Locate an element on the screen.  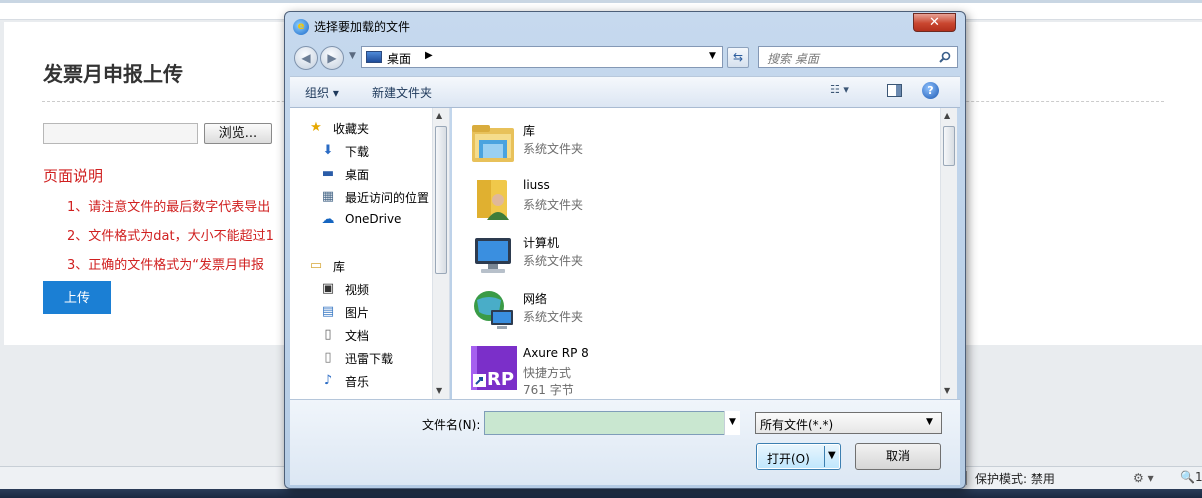
nav-item-thunder: ▯ 迅雷下载 is located at coordinates (384, 358).